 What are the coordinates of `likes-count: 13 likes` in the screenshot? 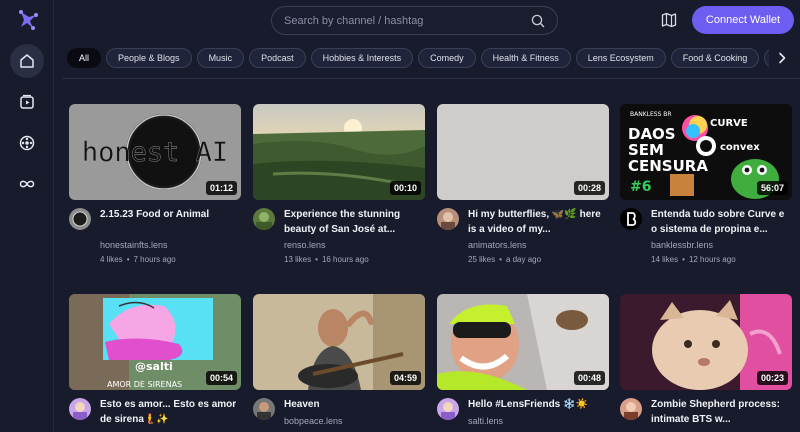 It's located at (298, 259).